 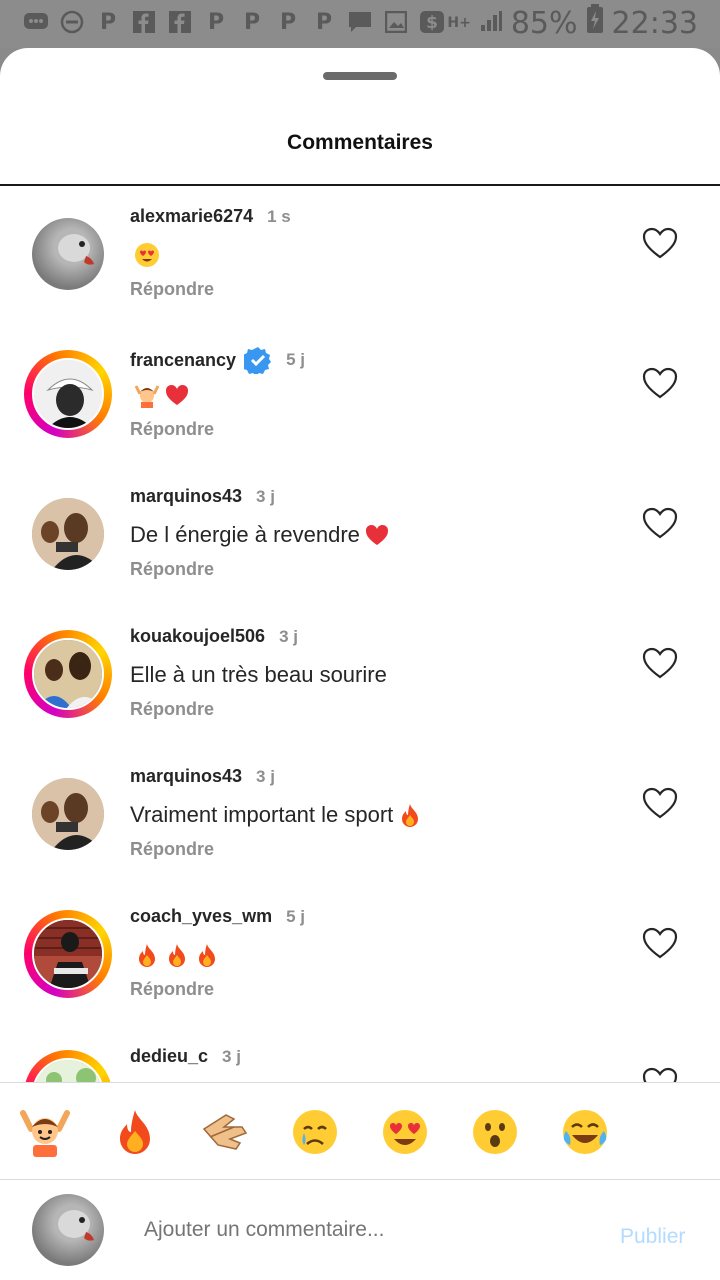 What do you see at coordinates (364, 1230) in the screenshot?
I see `comment-input` at bounding box center [364, 1230].